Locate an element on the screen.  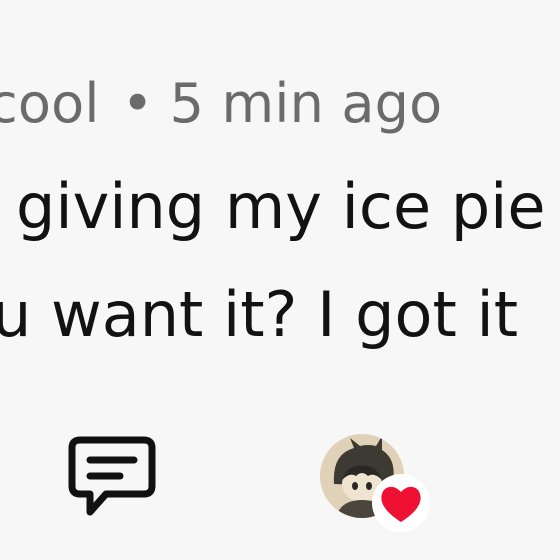
heart-badge is located at coordinates (401, 503).